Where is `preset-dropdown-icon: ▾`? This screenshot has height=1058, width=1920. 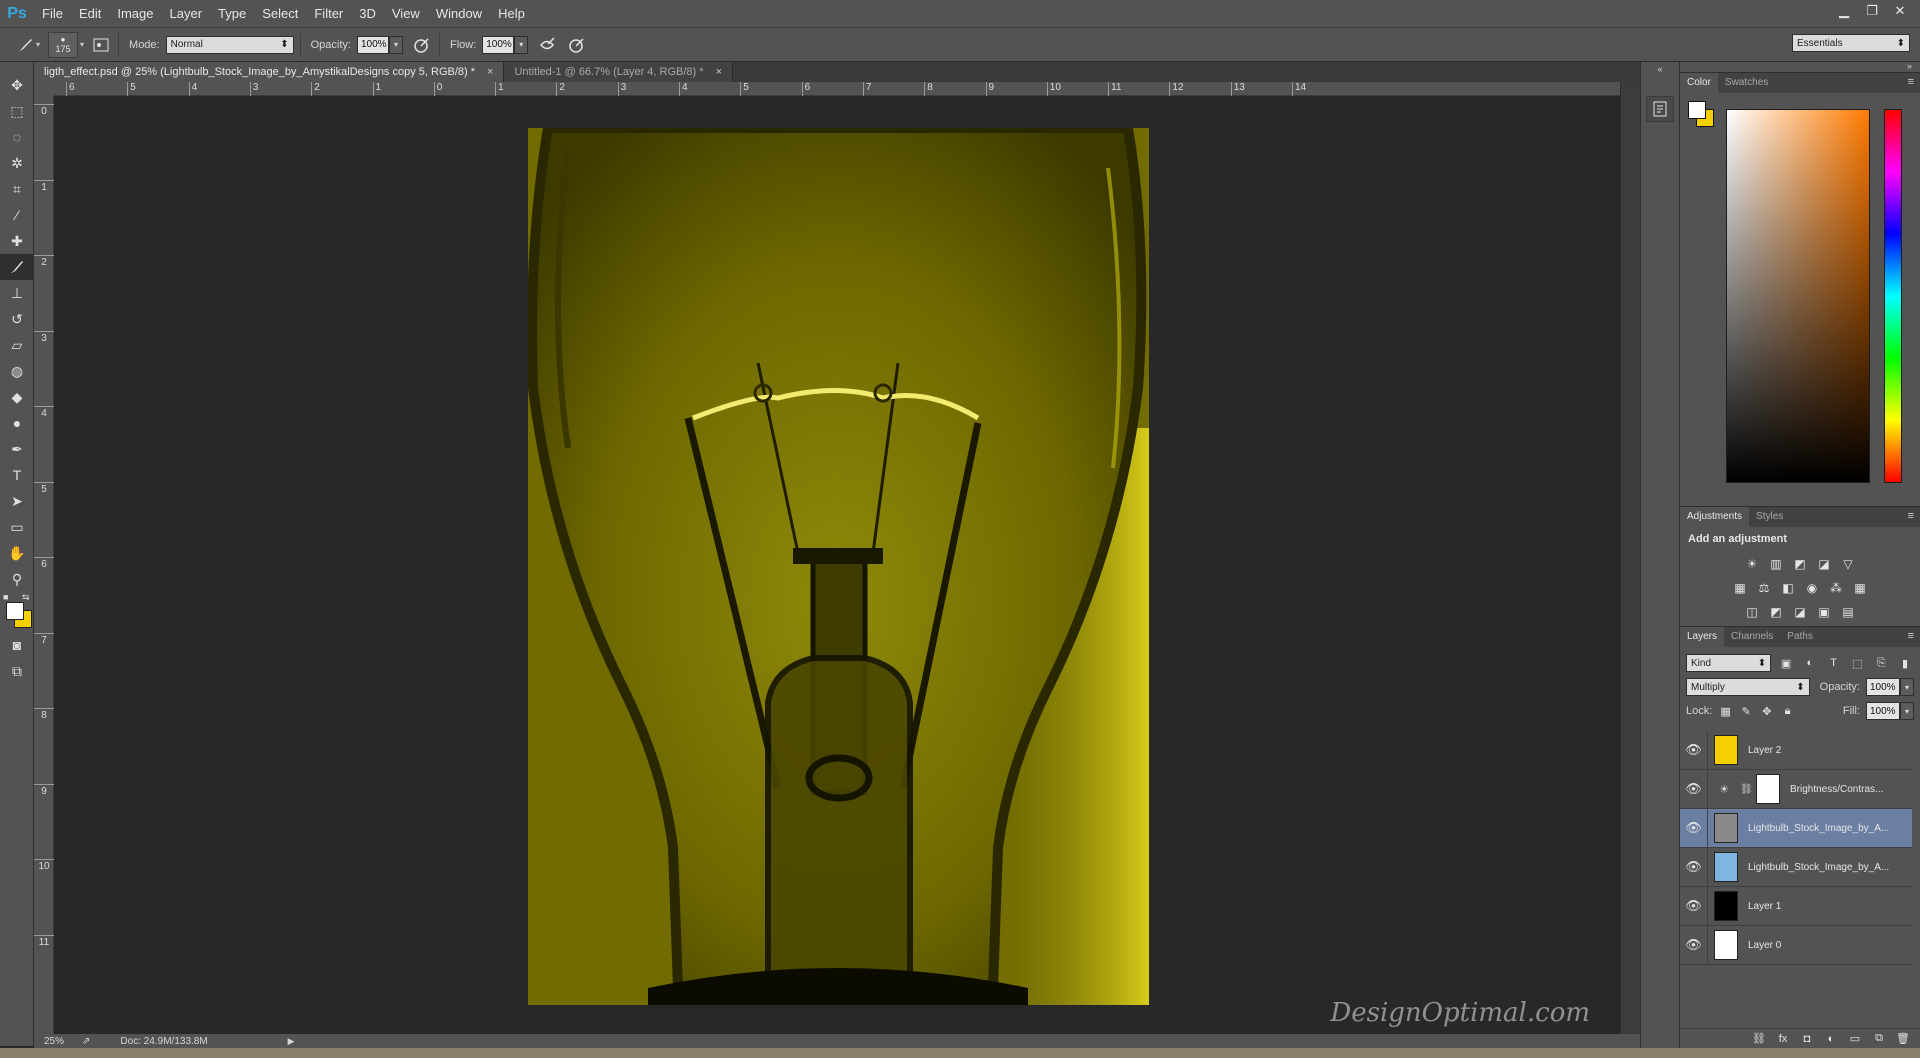
preset-dropdown-icon: ▾ is located at coordinates (38, 44).